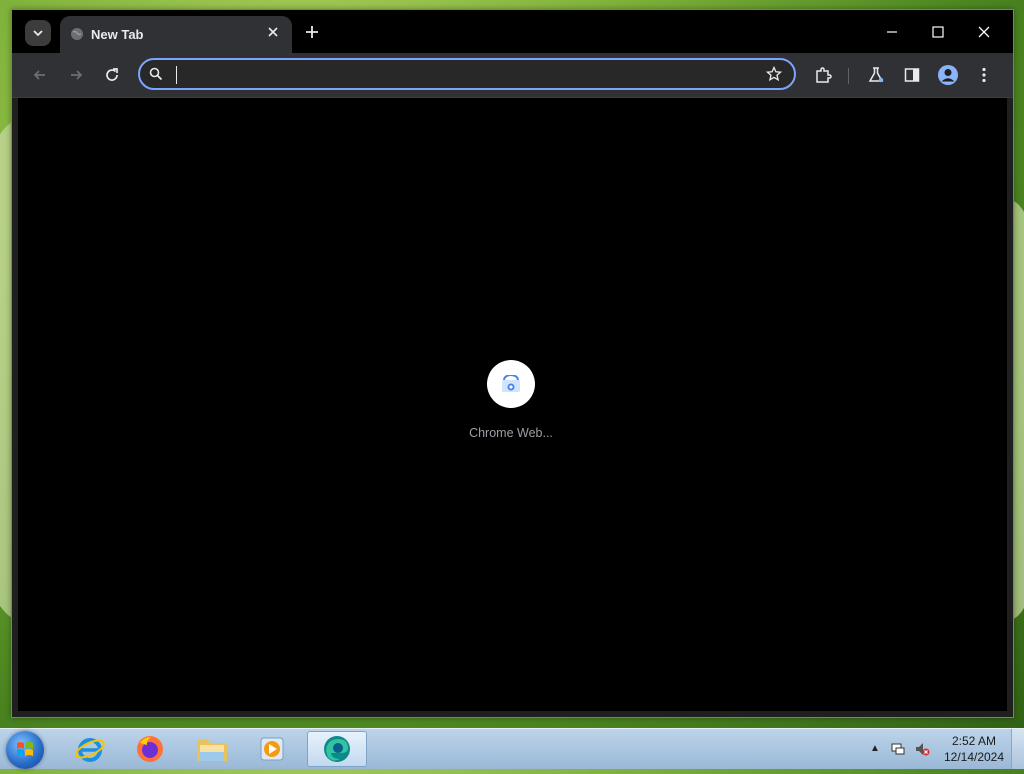  What do you see at coordinates (974, 749) in the screenshot?
I see `system-clock: 2:52 AM 12/14/2024` at bounding box center [974, 749].